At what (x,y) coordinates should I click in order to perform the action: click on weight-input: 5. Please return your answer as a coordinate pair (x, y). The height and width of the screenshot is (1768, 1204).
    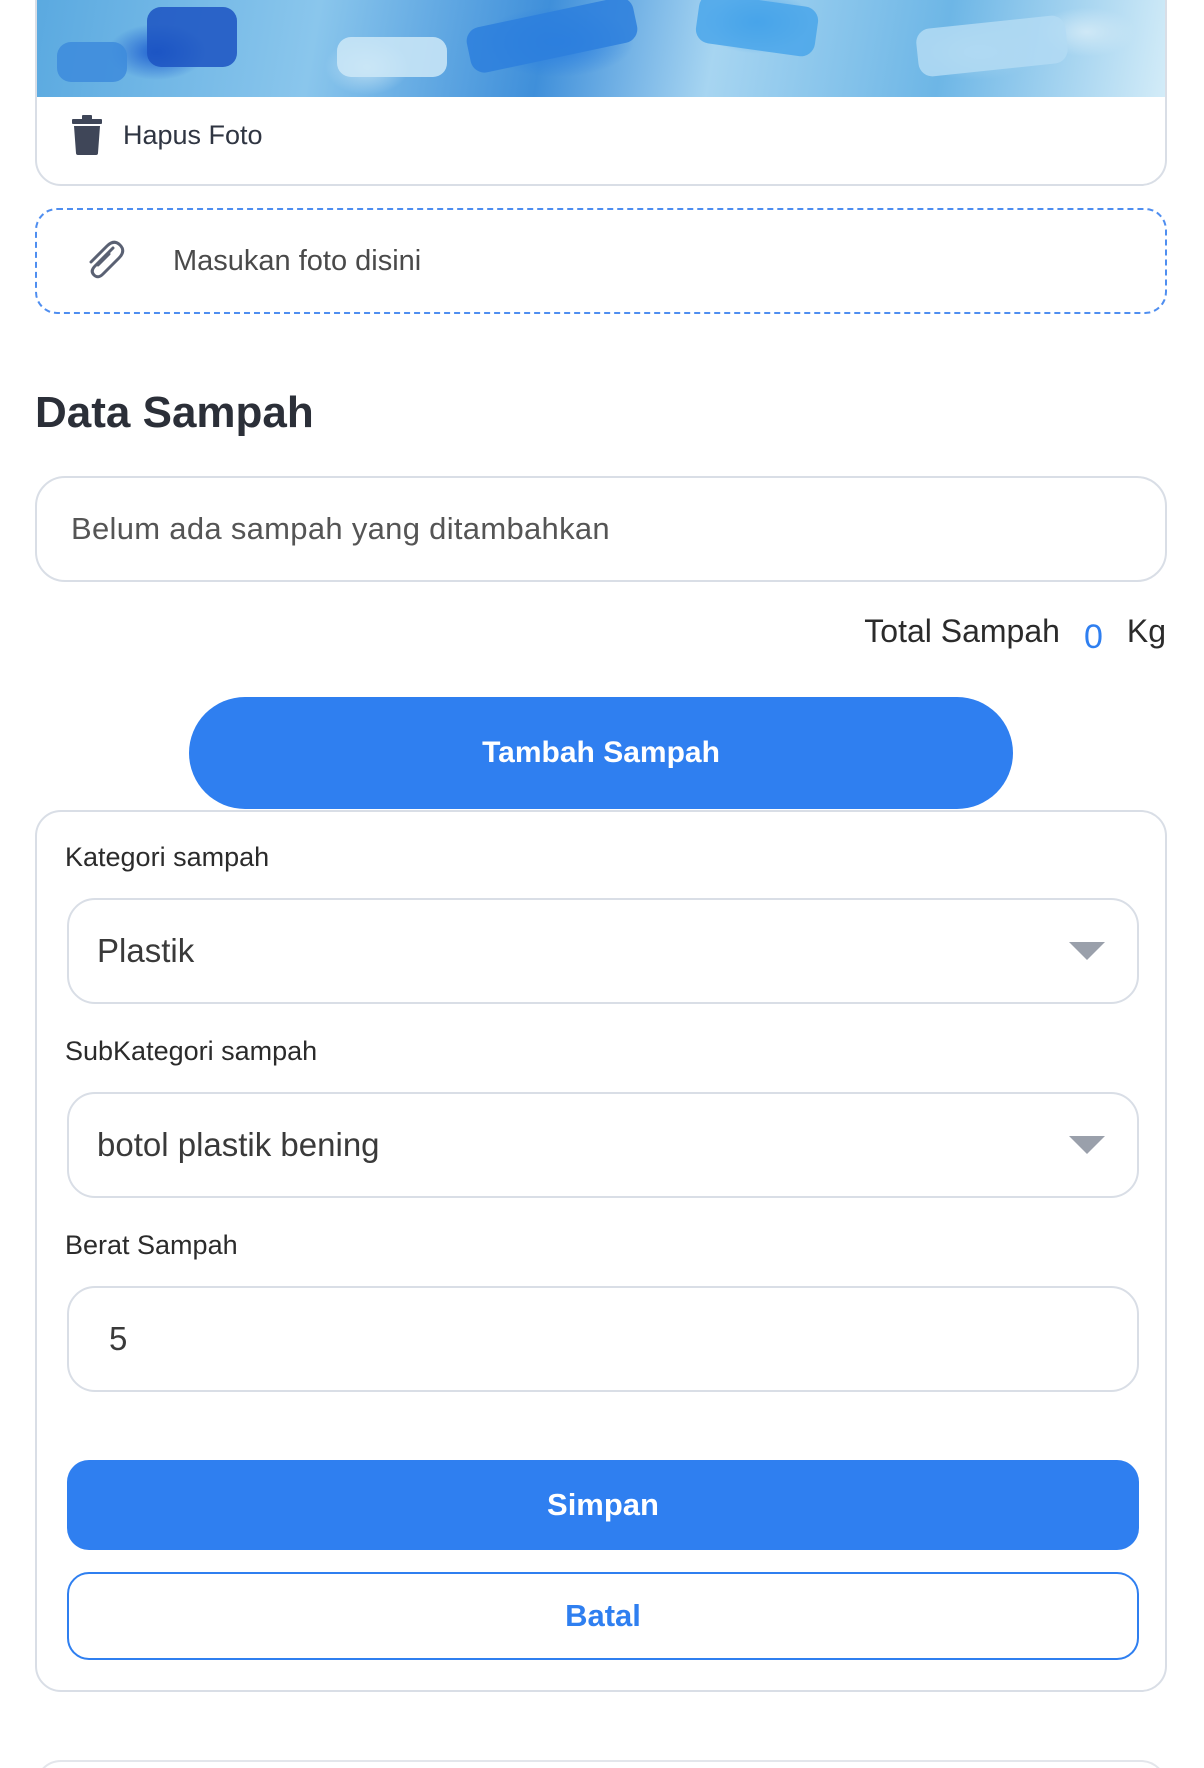
    Looking at the image, I should click on (603, 1339).